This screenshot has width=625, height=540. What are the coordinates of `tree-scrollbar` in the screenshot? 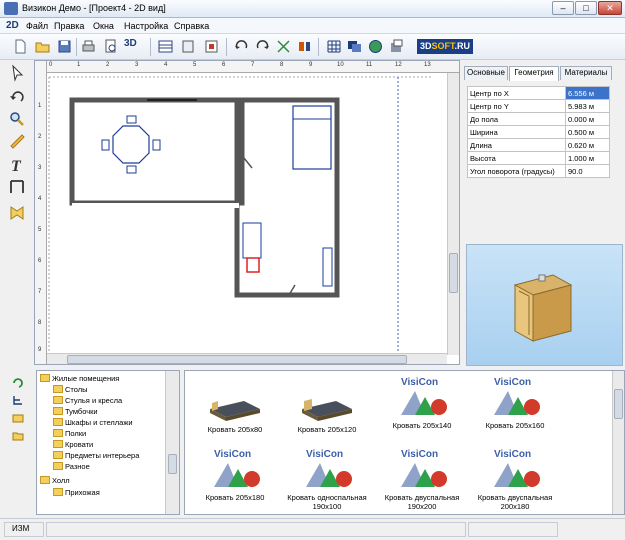 It's located at (172, 442).